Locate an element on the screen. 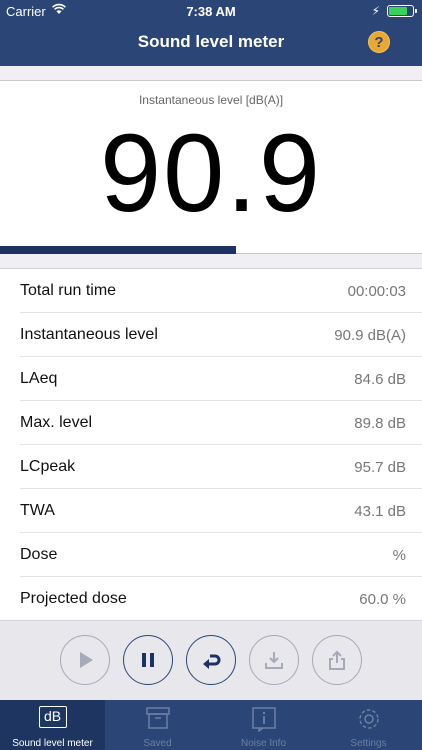  status-time: 7:38 AM is located at coordinates (211, 11).